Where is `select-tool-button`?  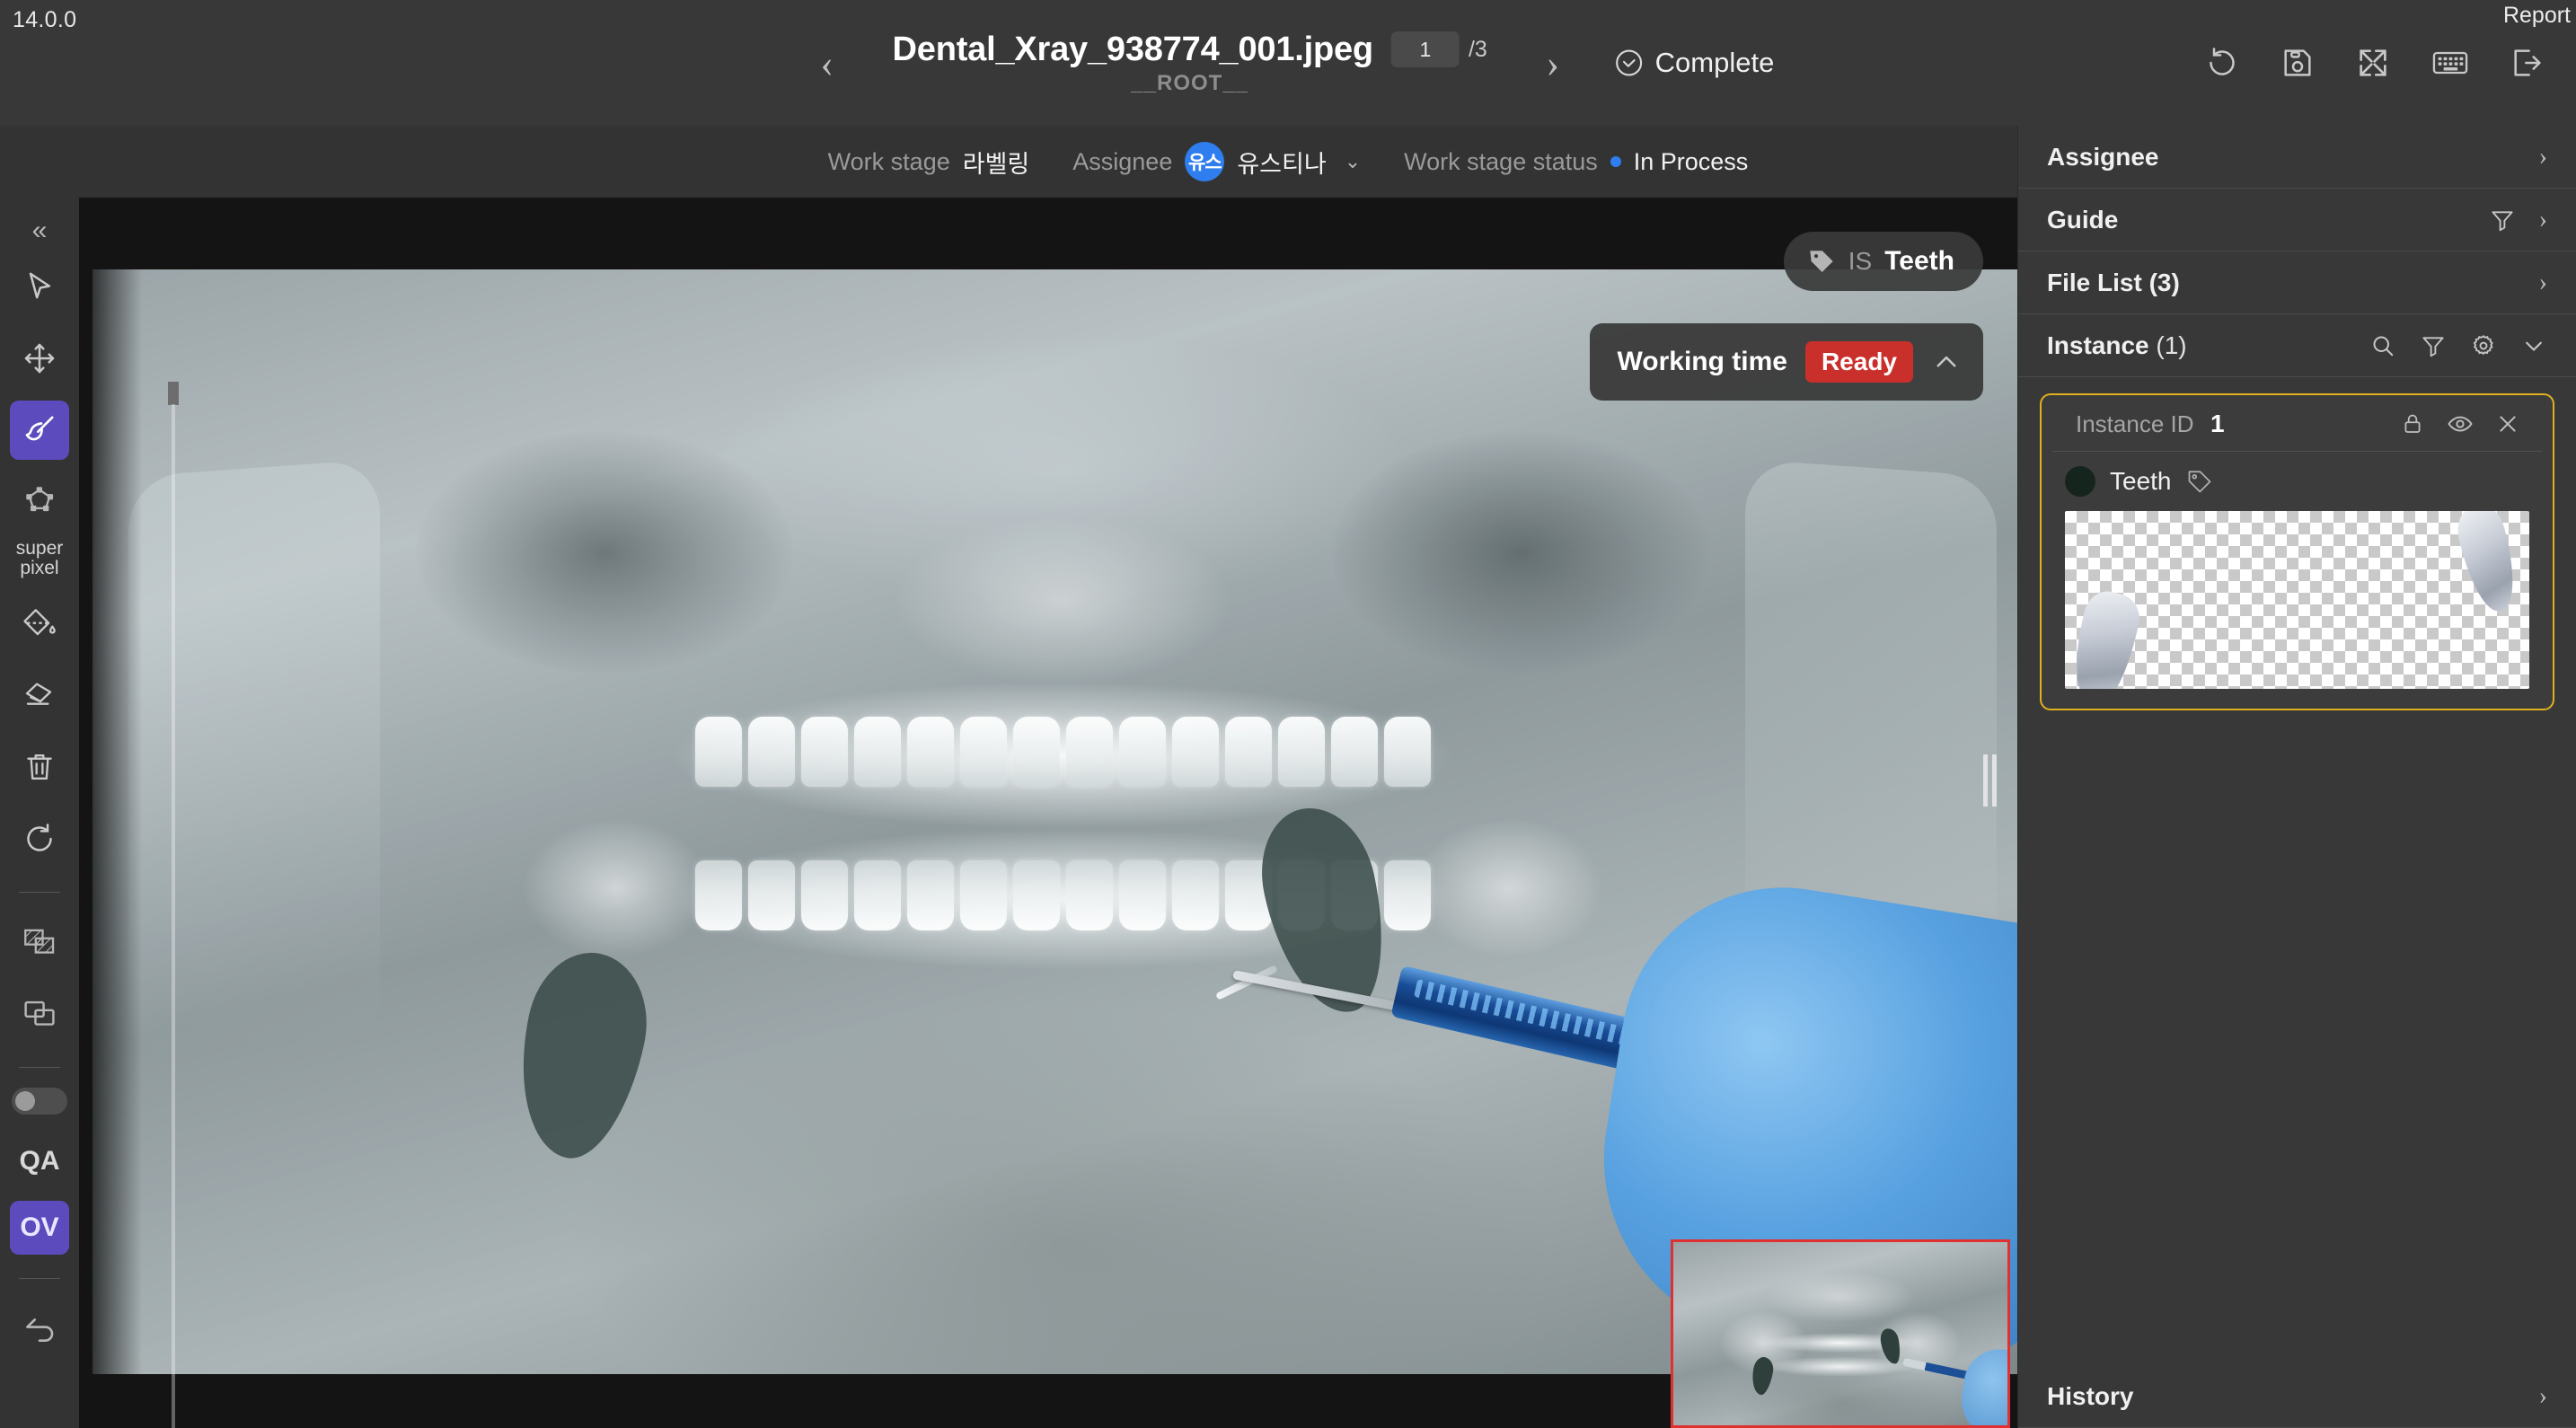
select-tool-button is located at coordinates (39, 286).